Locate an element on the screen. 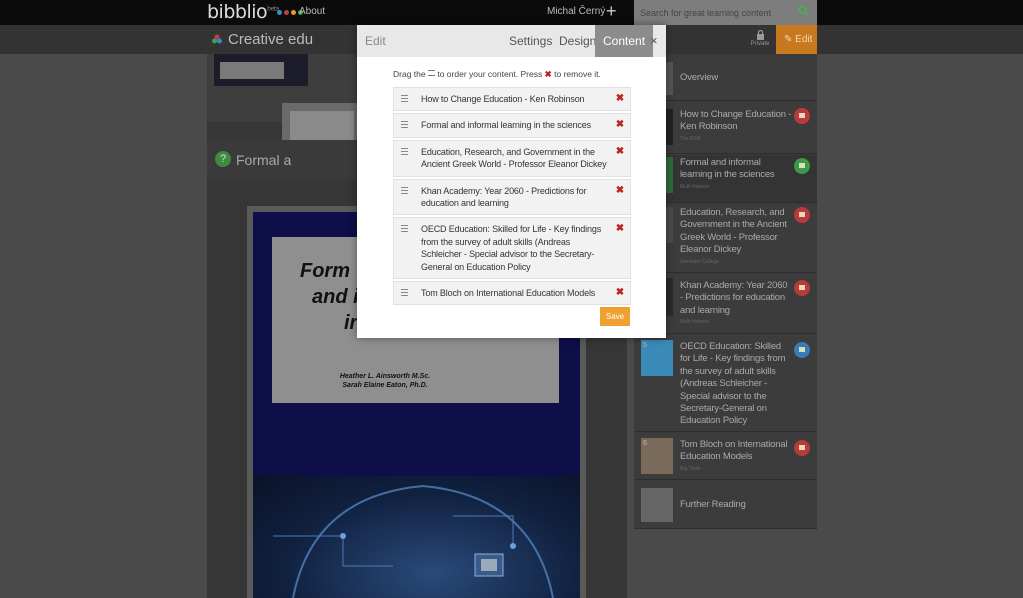 The width and height of the screenshot is (1023, 598). question-icon: ? is located at coordinates (223, 159).